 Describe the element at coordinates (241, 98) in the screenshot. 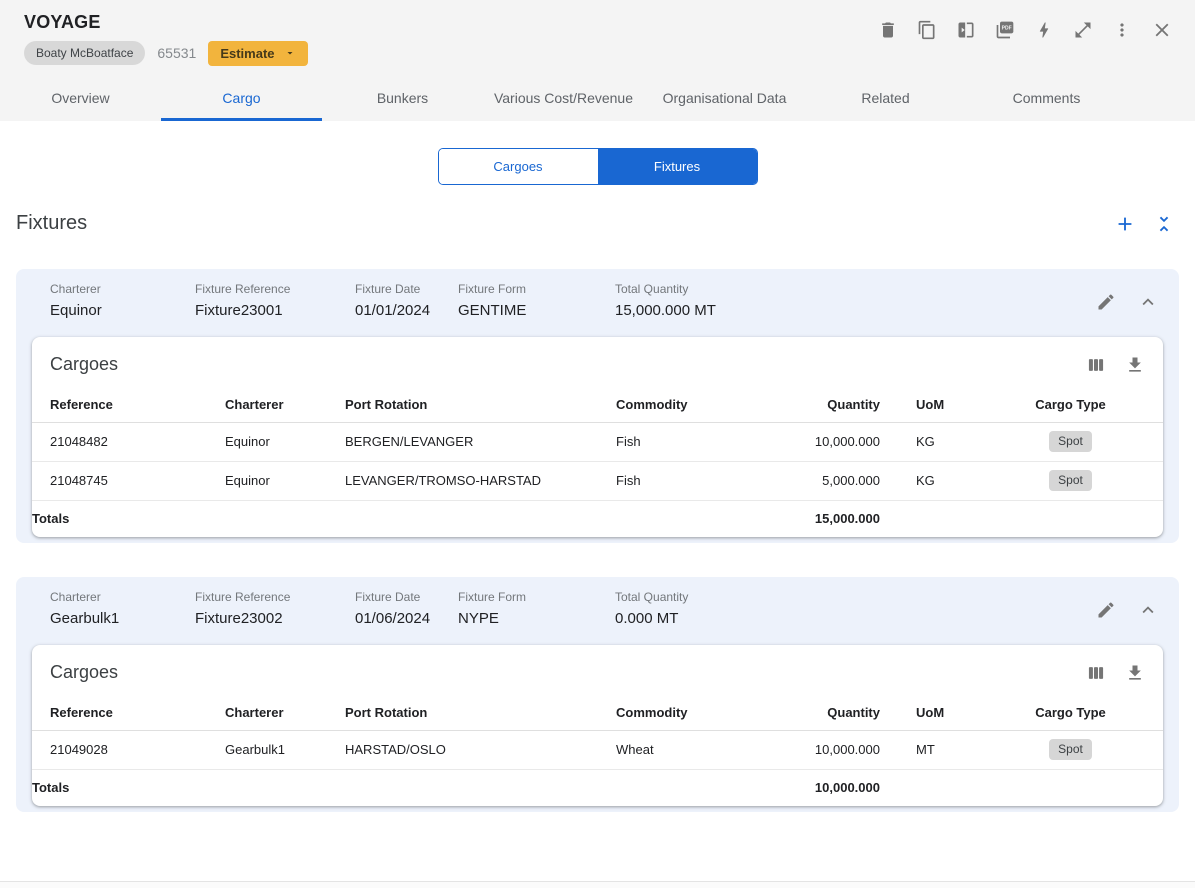

I see `tab-cargo: Cargo` at that location.